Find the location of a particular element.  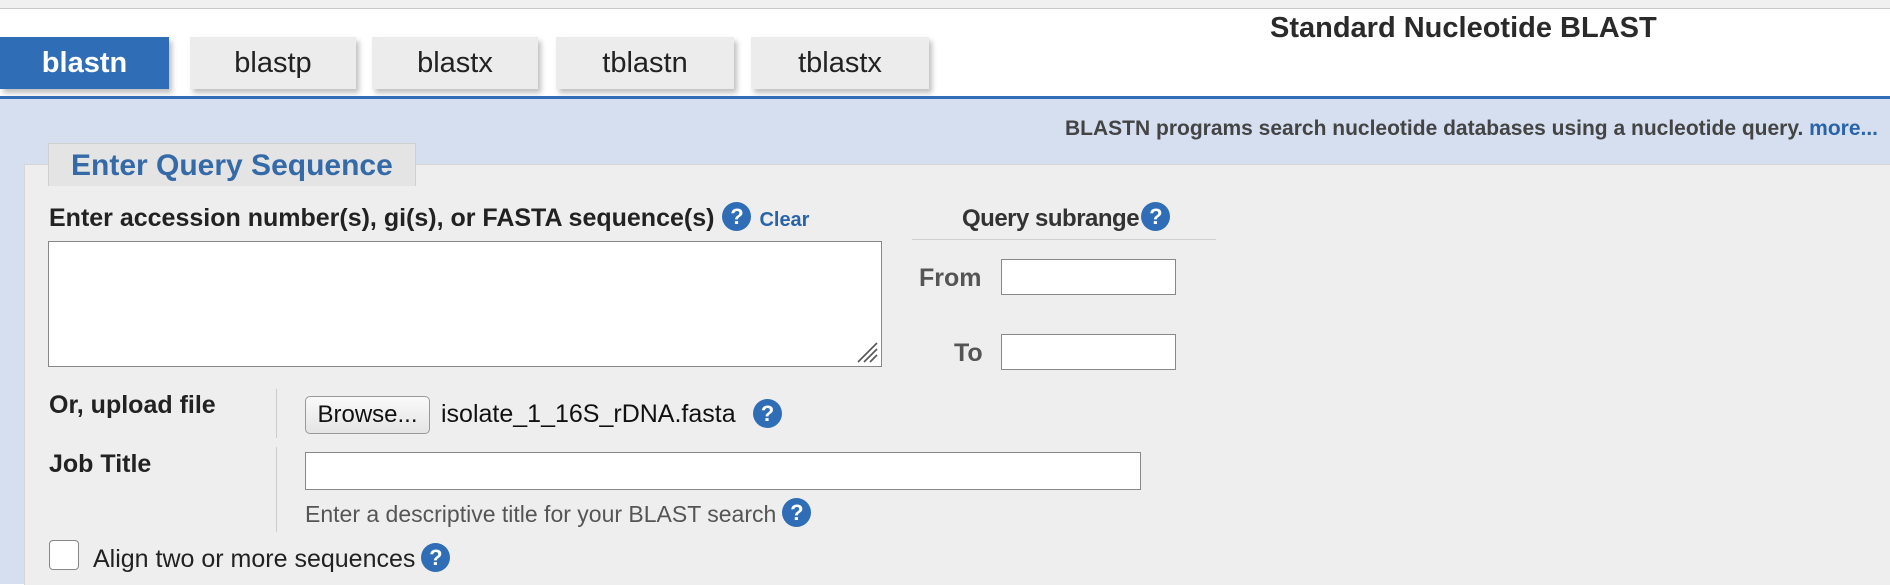

tab-tblastx: tblastx is located at coordinates (840, 63).